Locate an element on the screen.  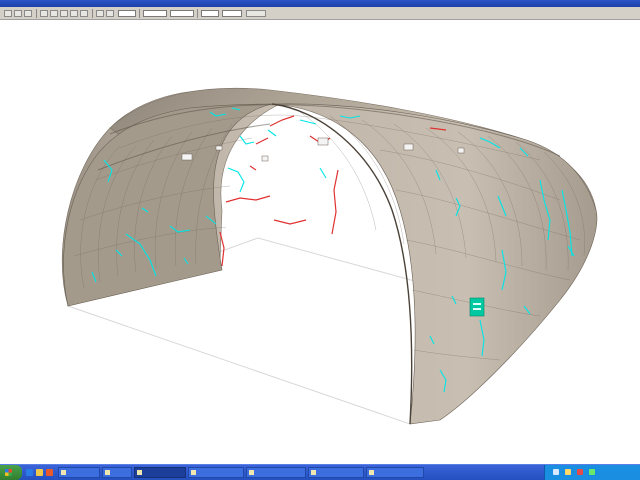
system-tray is located at coordinates (592, 472).